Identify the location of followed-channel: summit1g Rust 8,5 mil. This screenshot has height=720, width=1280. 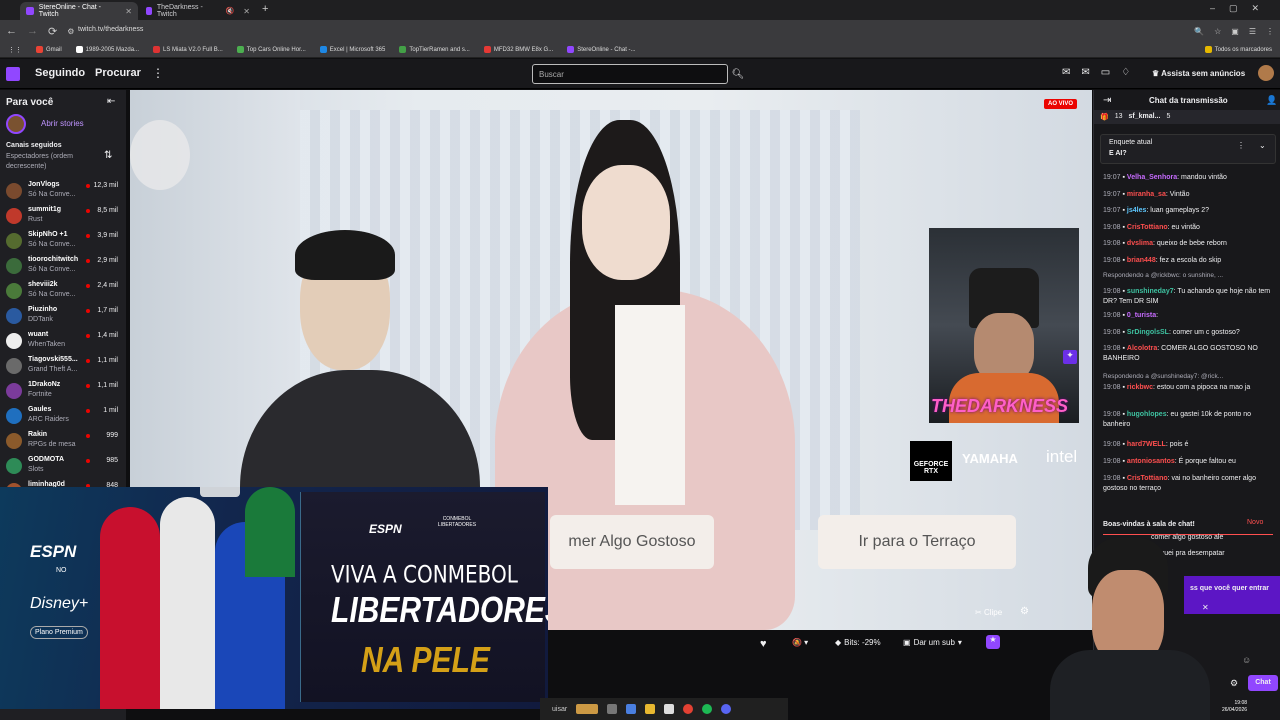
(65, 216).